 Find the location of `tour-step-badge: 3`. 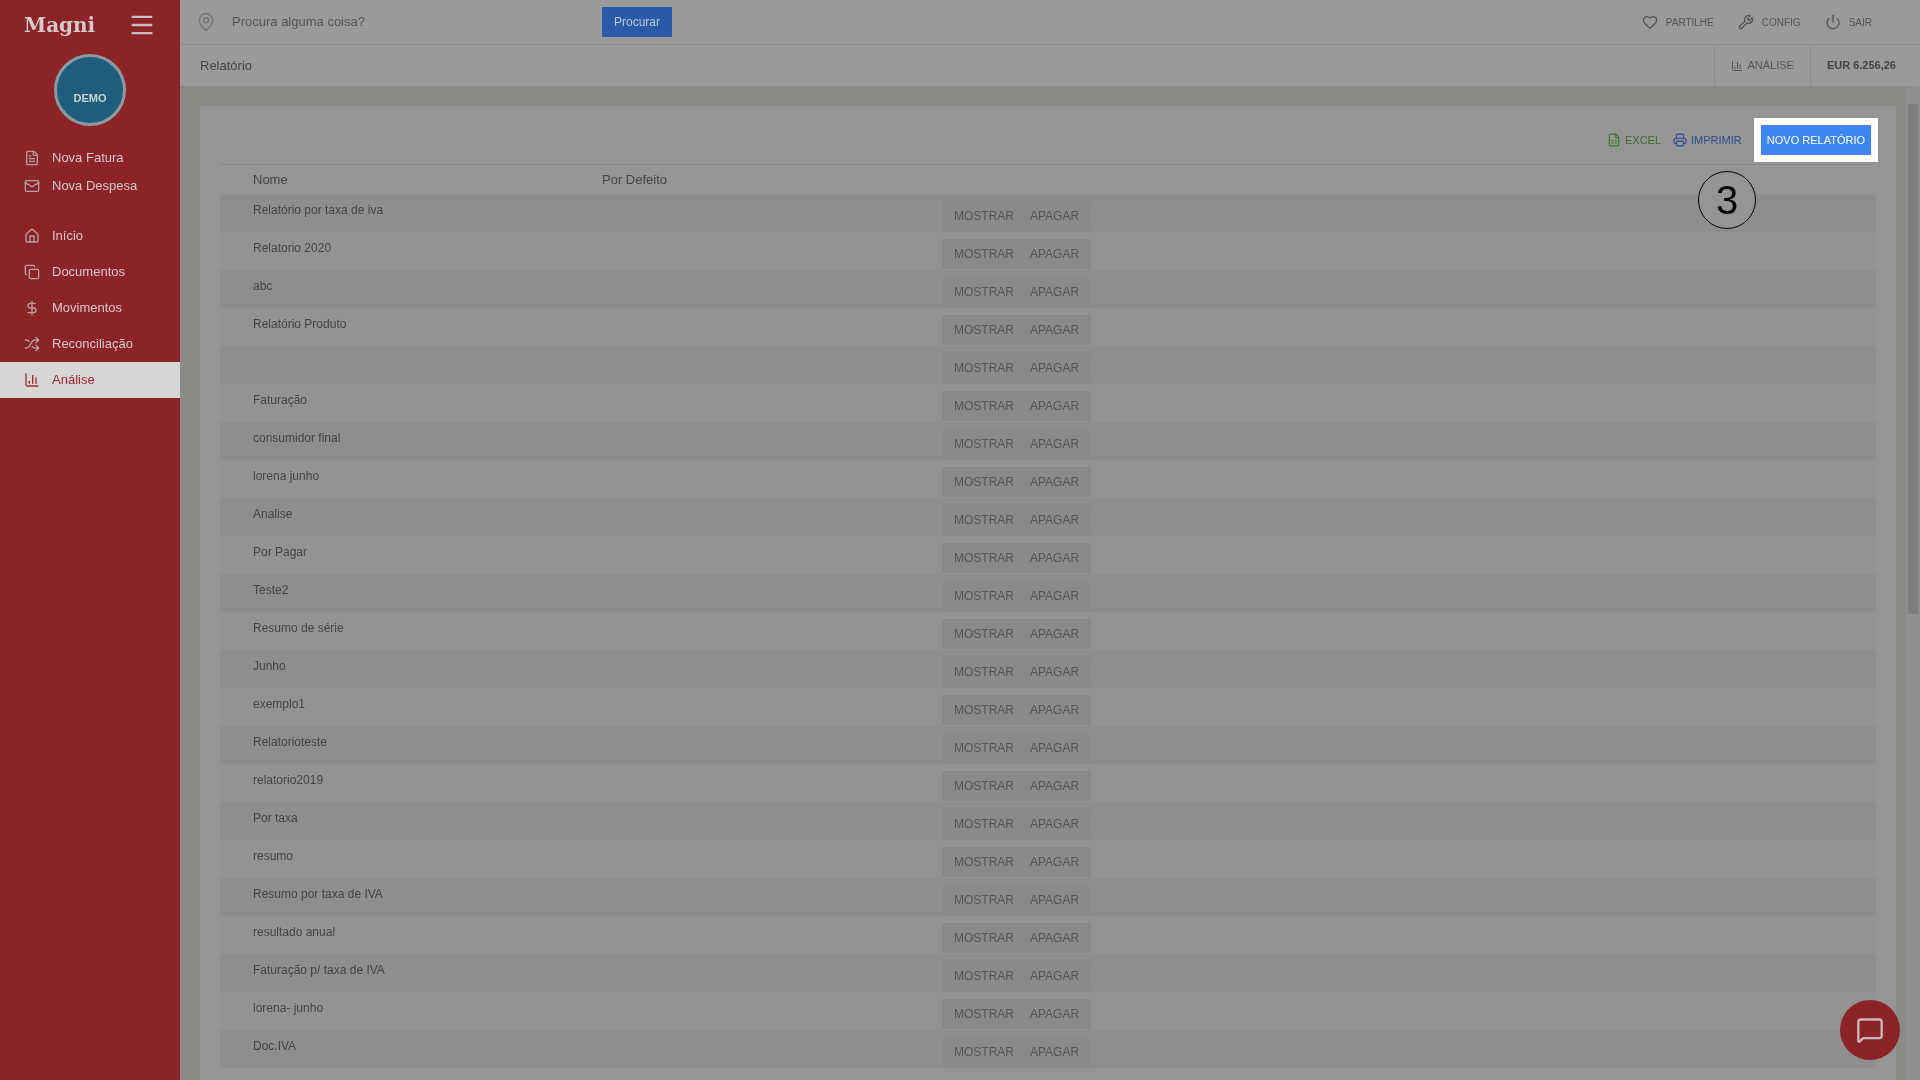

tour-step-badge: 3 is located at coordinates (1727, 200).